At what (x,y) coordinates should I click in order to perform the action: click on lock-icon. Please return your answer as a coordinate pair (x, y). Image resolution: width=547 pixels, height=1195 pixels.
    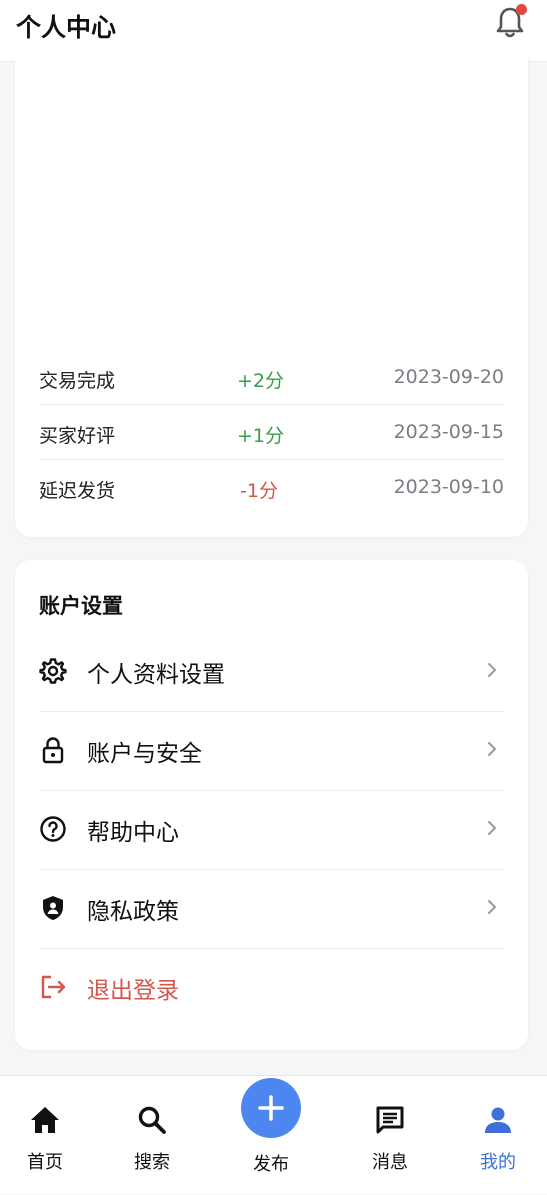
    Looking at the image, I should click on (53, 750).